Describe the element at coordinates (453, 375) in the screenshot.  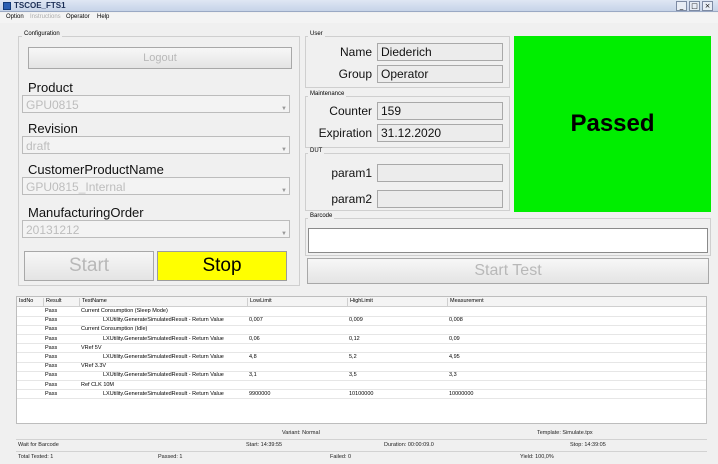
I see `measurement-cell: 3,3` at that location.